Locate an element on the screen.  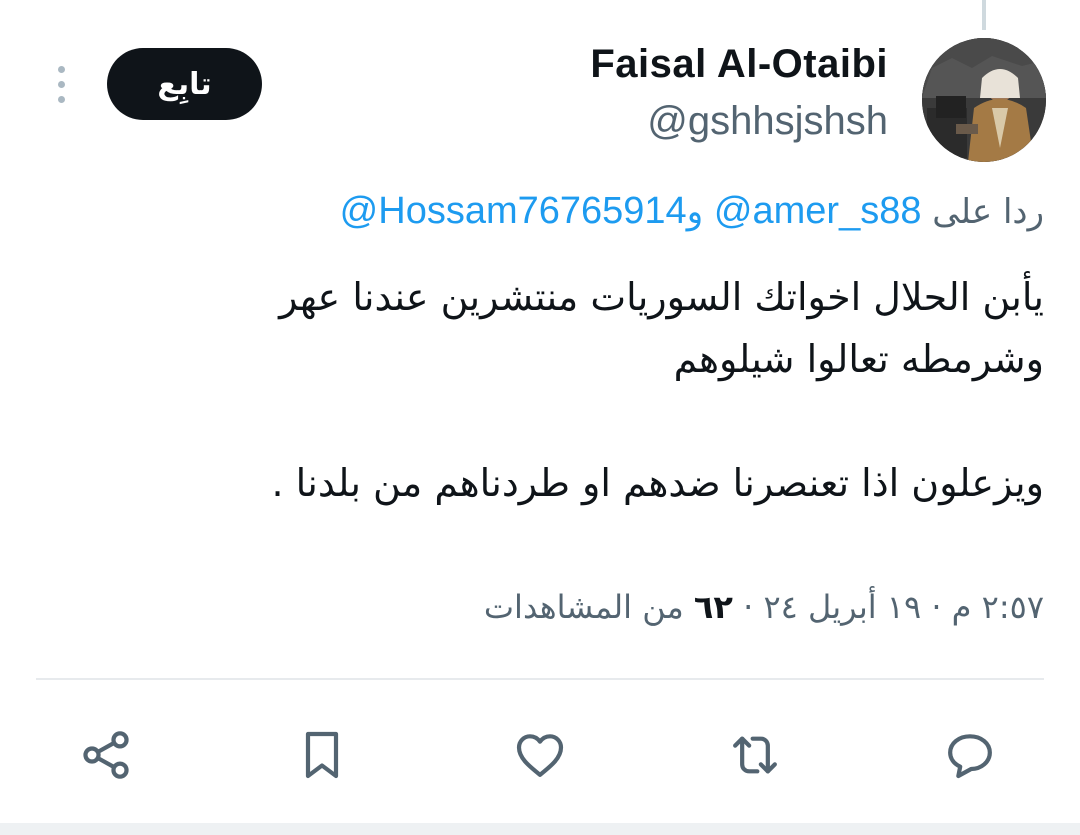
more-options-icon is located at coordinates (61, 86).